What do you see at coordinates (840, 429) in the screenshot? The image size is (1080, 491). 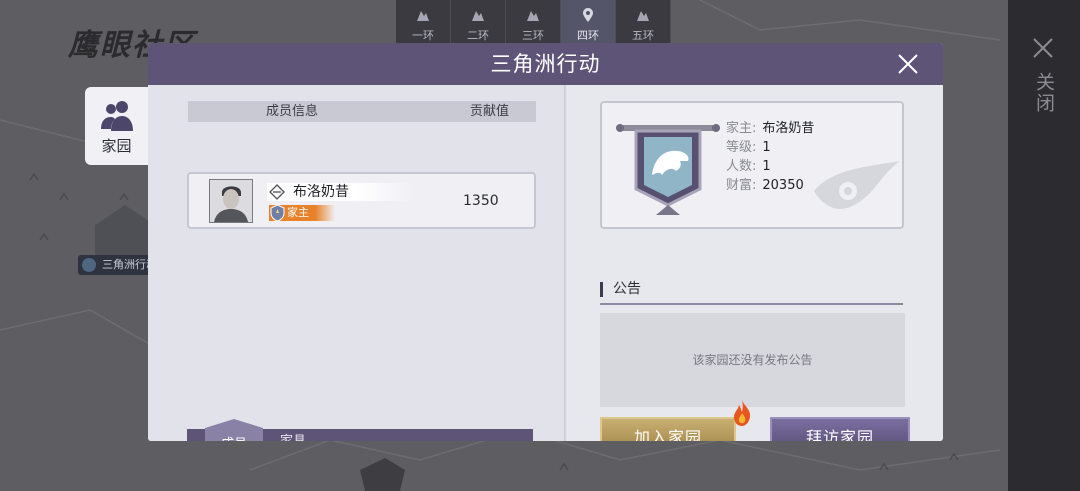 I see `visit-home-button: 拜访家园` at bounding box center [840, 429].